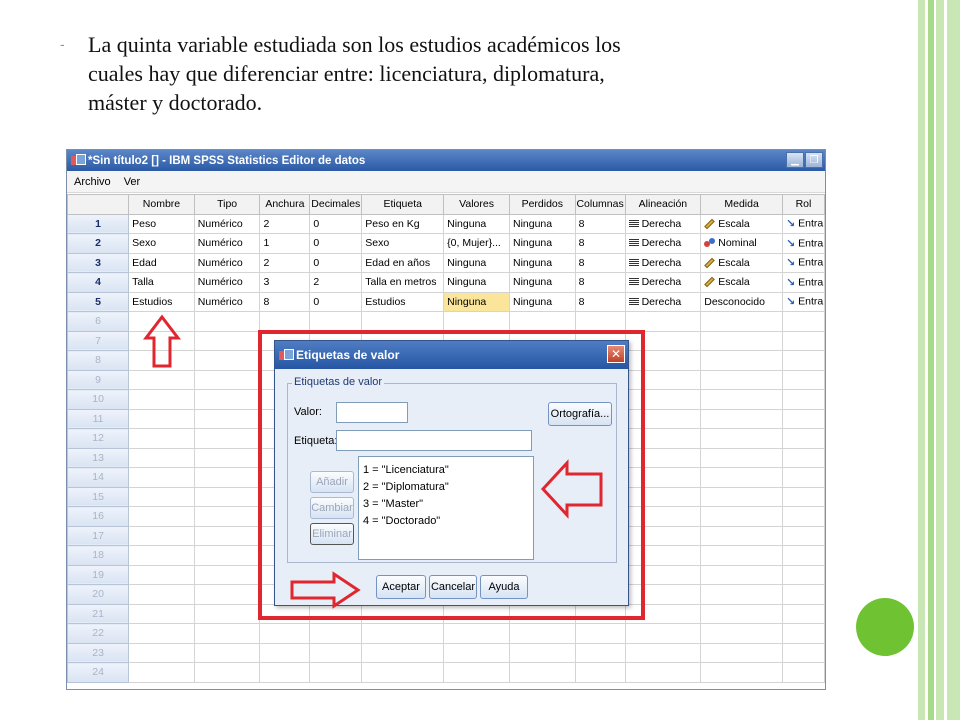  What do you see at coordinates (325, 590) in the screenshot?
I see `right-arrow-annotation` at bounding box center [325, 590].